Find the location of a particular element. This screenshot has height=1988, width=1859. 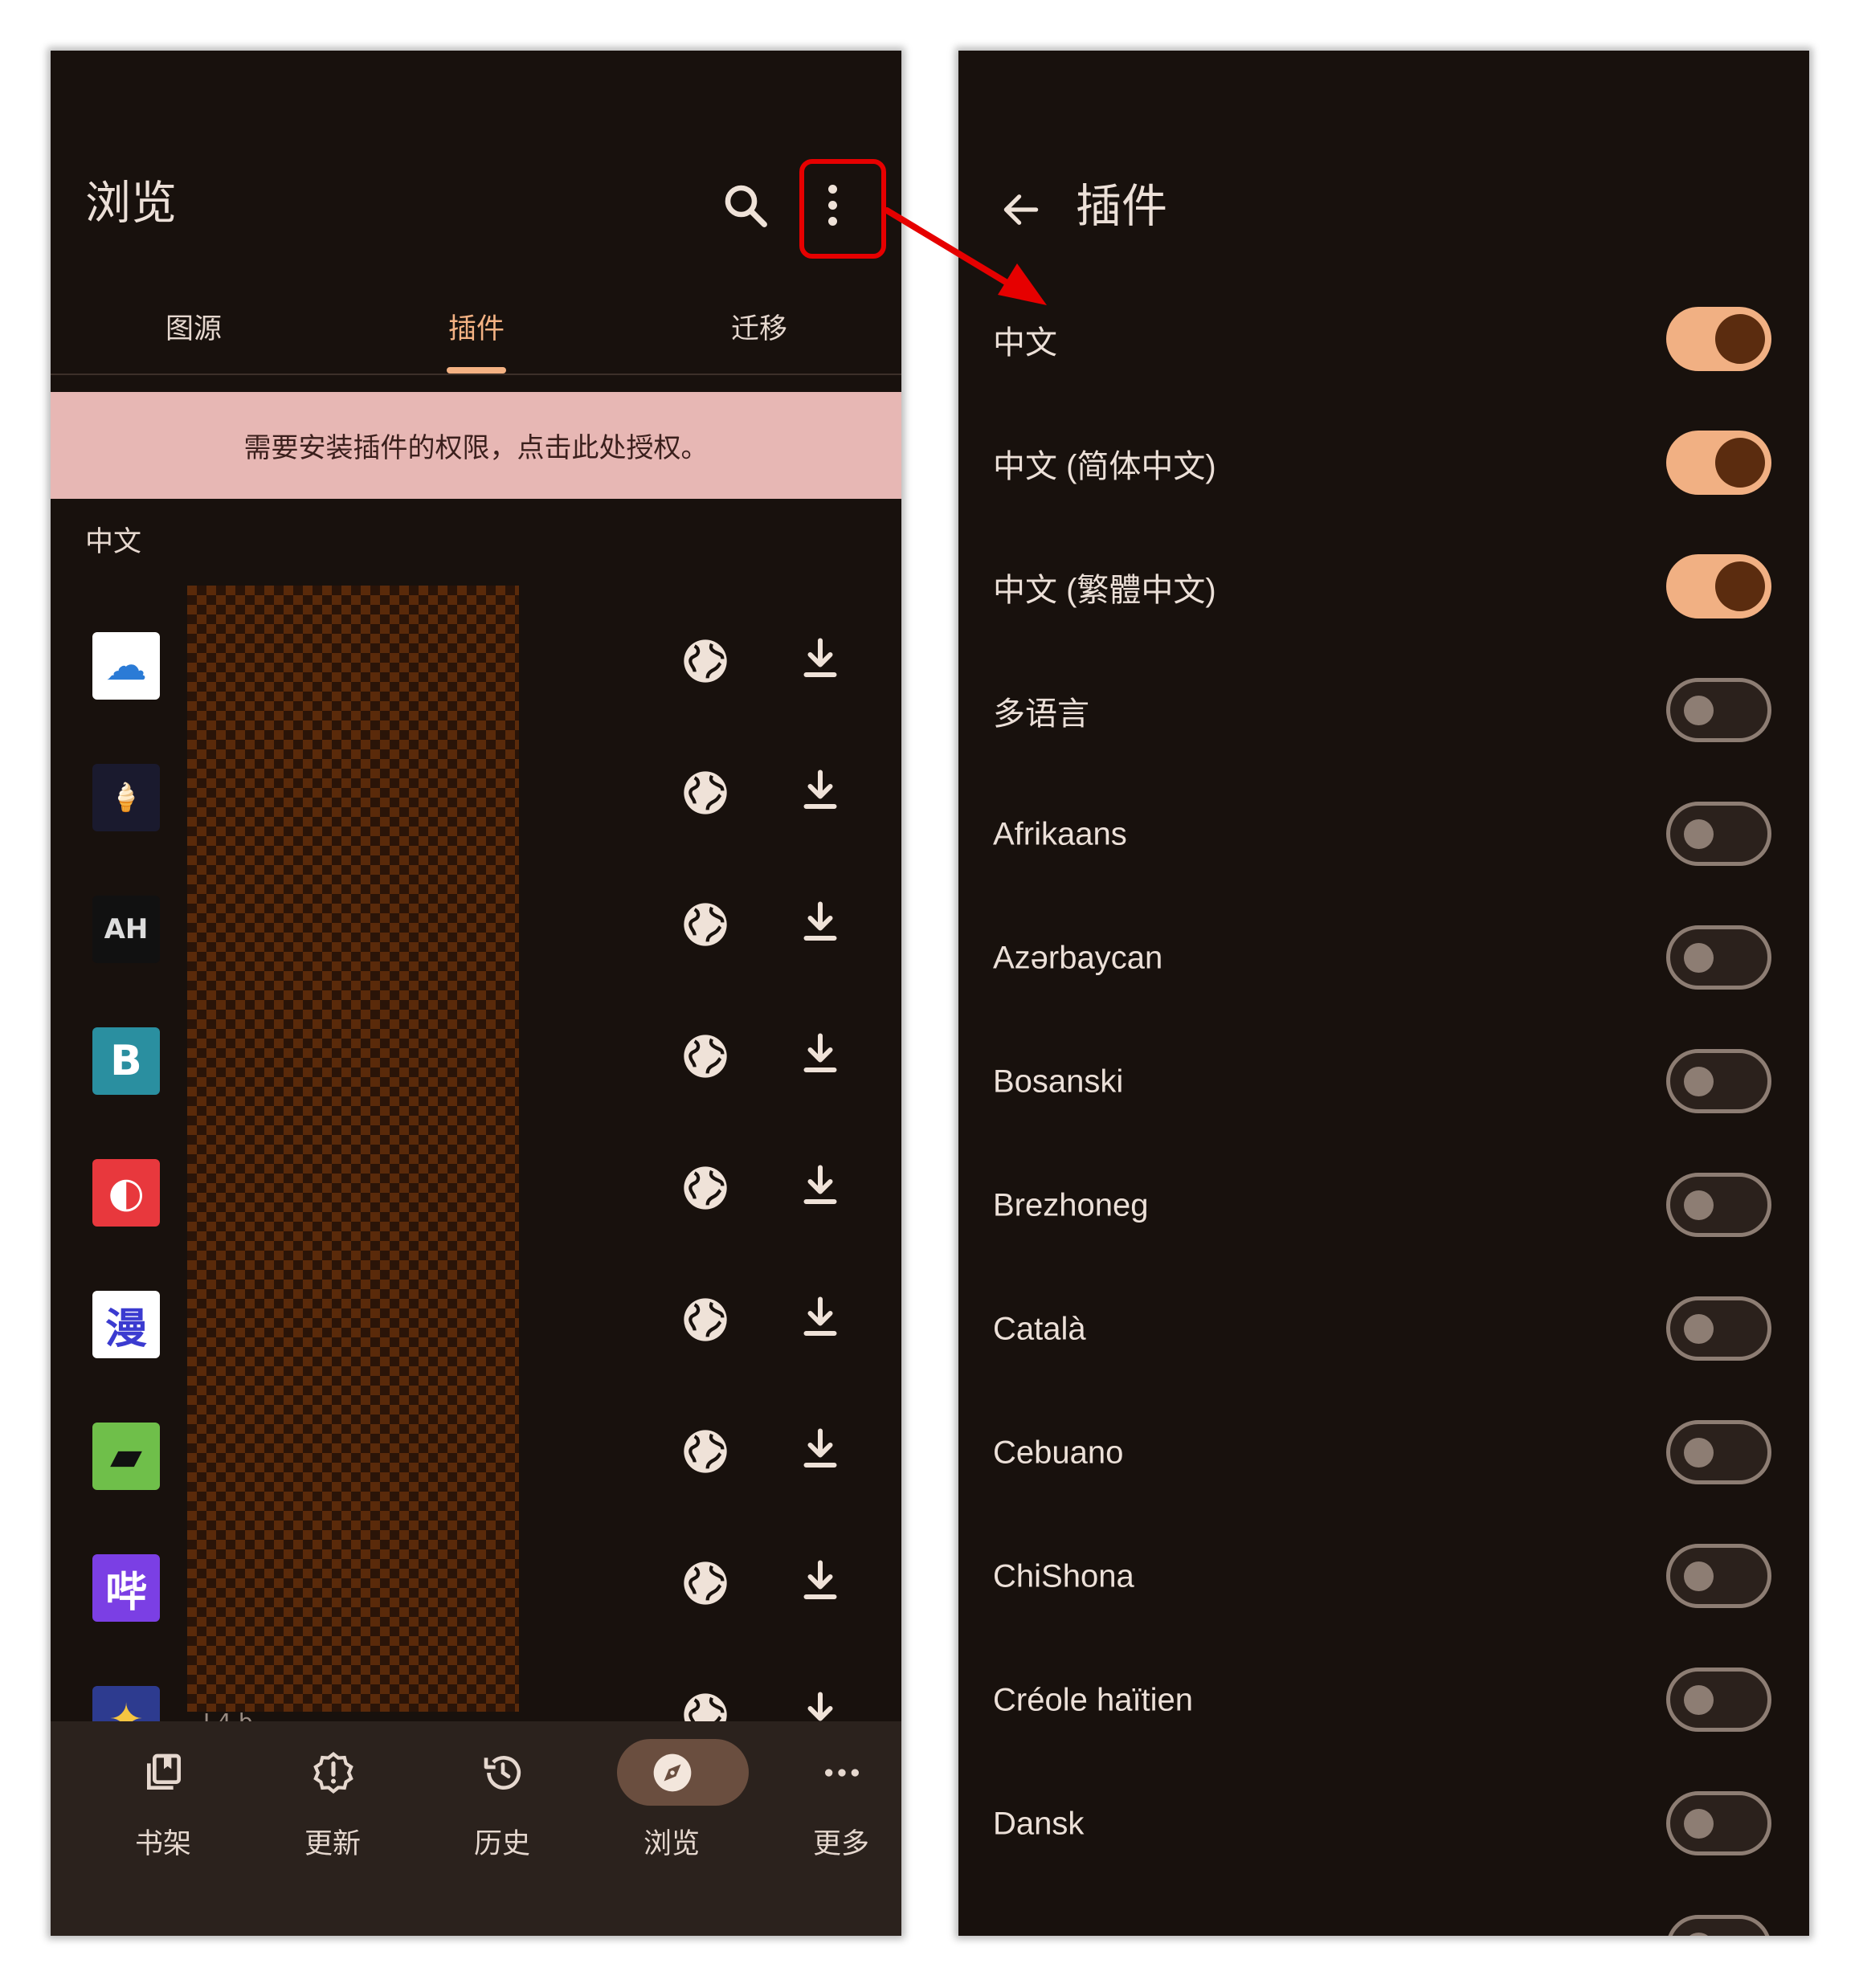

language-row: Cebuano is located at coordinates (1383, 1453).